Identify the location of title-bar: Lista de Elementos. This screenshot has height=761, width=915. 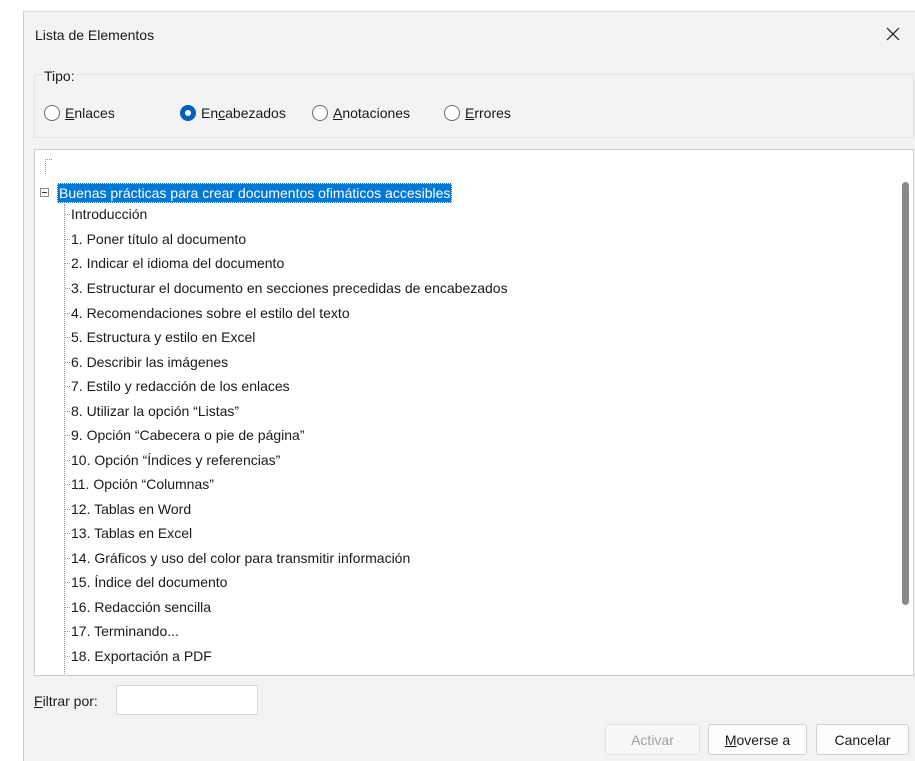
(469, 34).